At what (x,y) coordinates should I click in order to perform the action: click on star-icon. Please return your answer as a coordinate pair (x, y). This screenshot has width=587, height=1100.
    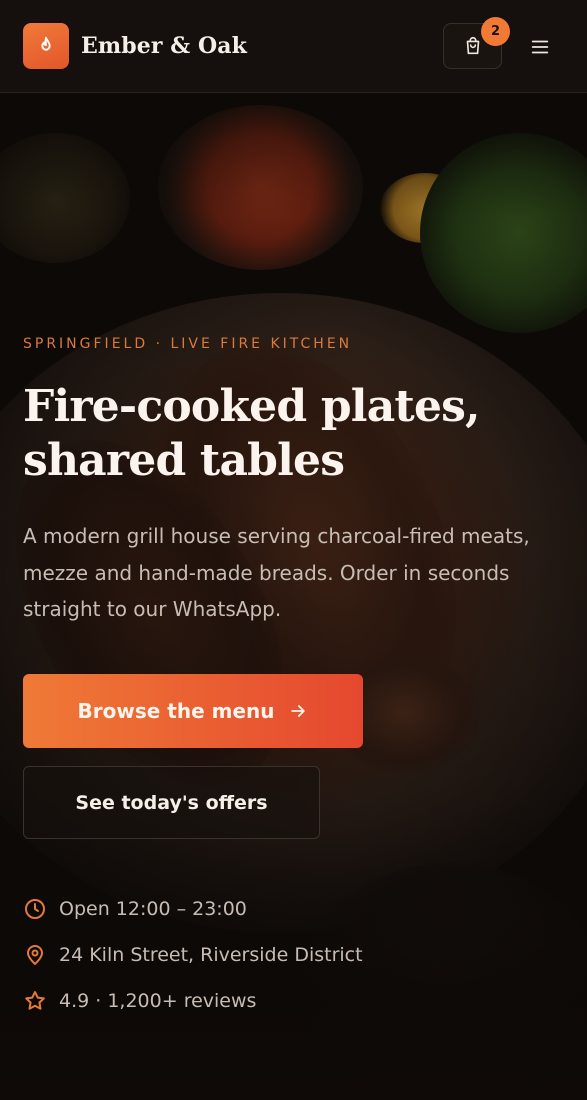
    Looking at the image, I should click on (35, 1000).